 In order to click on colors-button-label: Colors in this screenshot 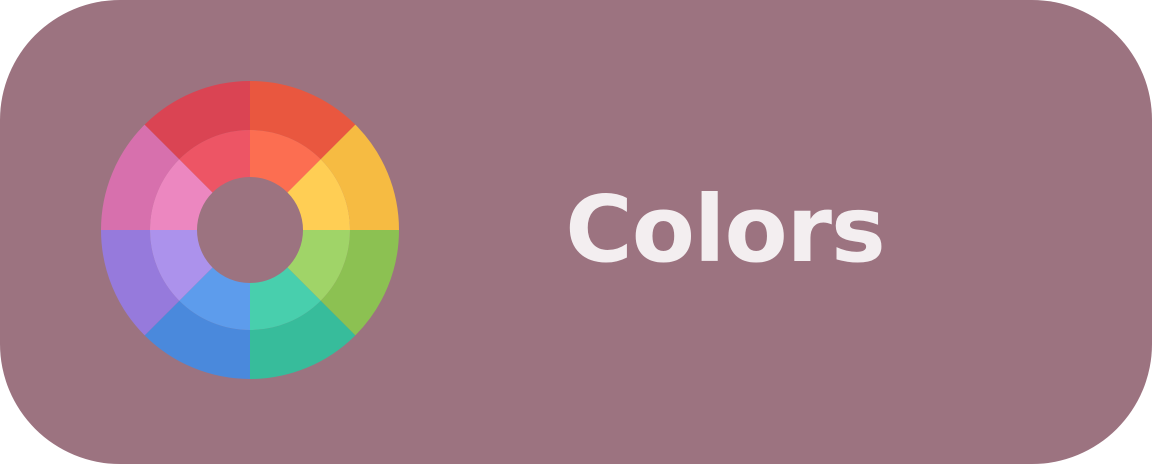, I will do `click(725, 229)`.